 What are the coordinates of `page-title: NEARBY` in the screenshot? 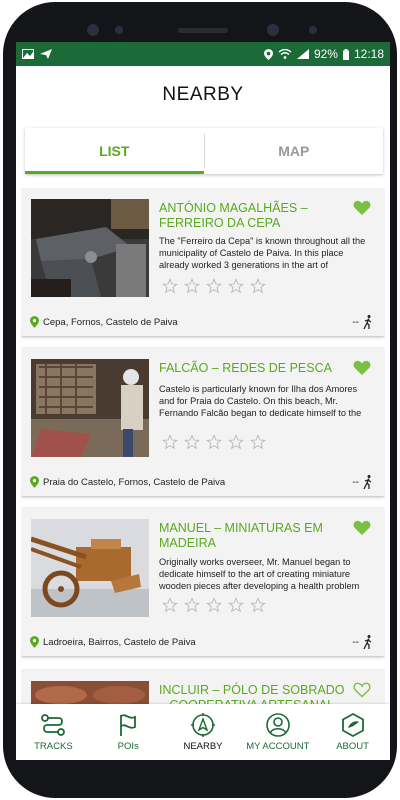 It's located at (203, 94).